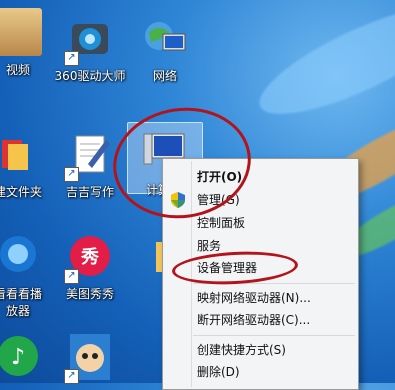 The height and width of the screenshot is (390, 395). What do you see at coordinates (89, 192) in the screenshot?
I see `desktop-icon-label: 吉吉写作` at bounding box center [89, 192].